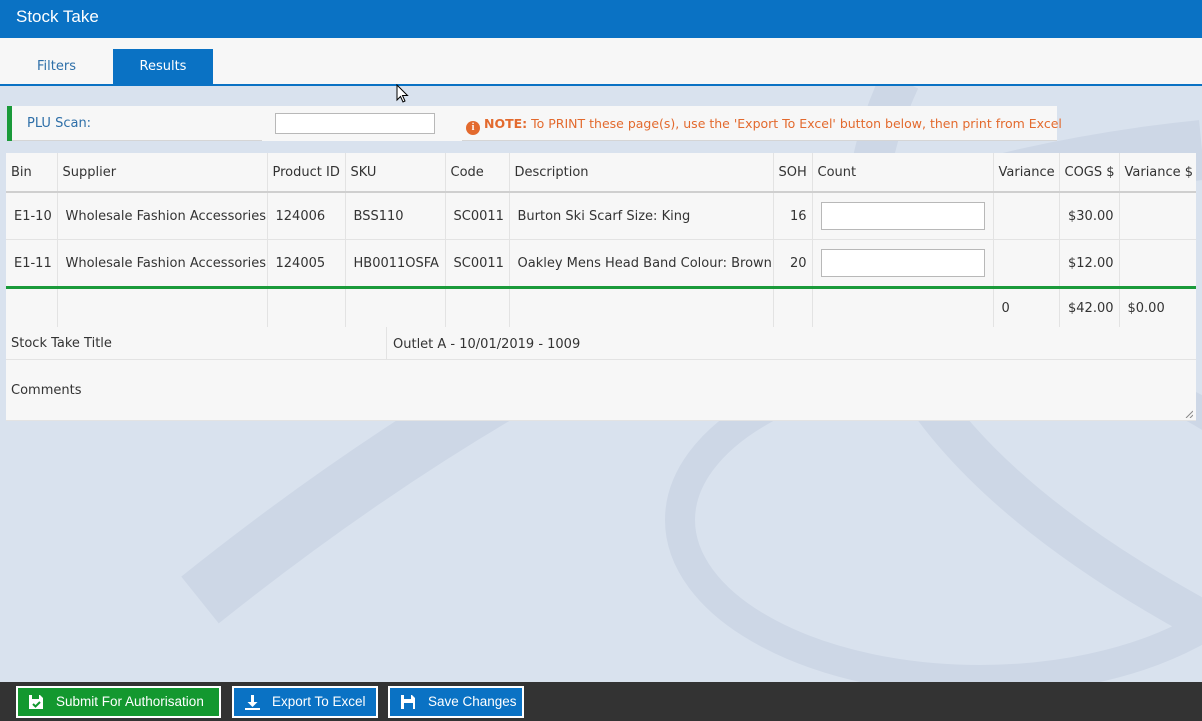 This screenshot has height=721, width=1202. I want to click on submit-label: Submit For Authorisation, so click(130, 701).